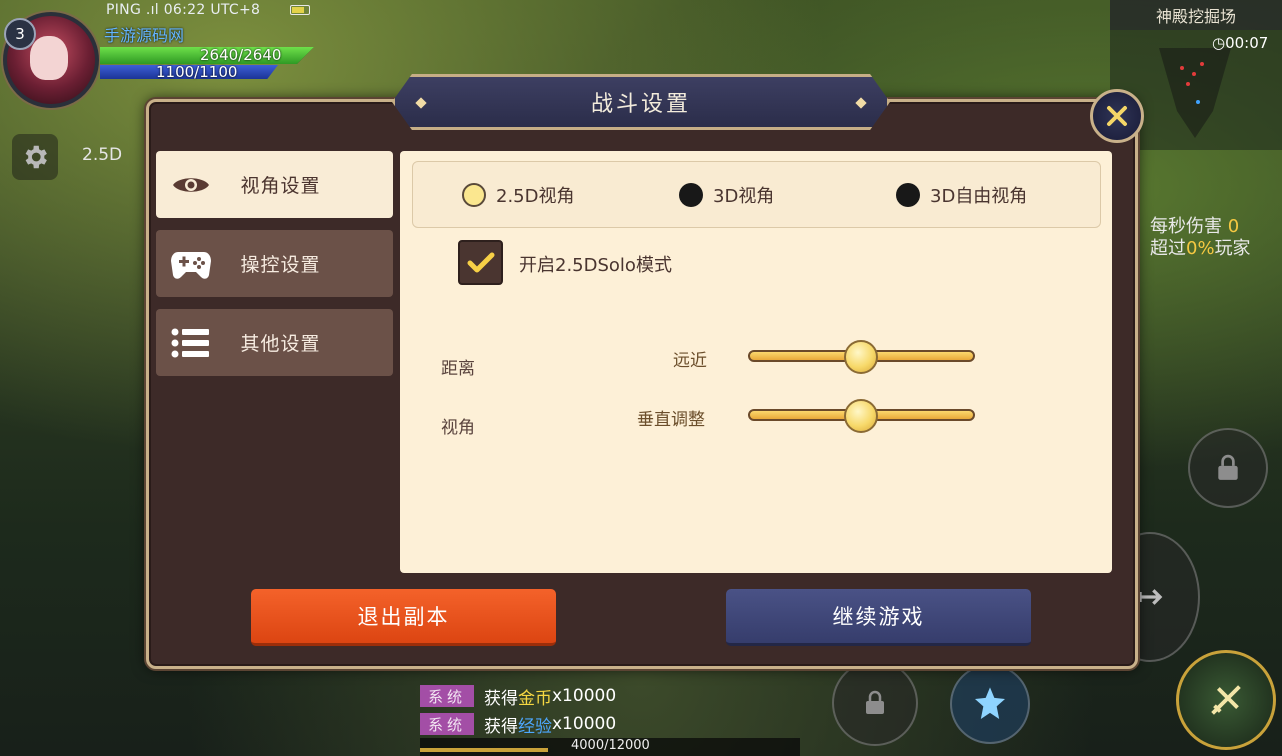 The height and width of the screenshot is (756, 1282). Describe the element at coordinates (690, 361) in the screenshot. I see `distance-slider-label: 远近` at that location.